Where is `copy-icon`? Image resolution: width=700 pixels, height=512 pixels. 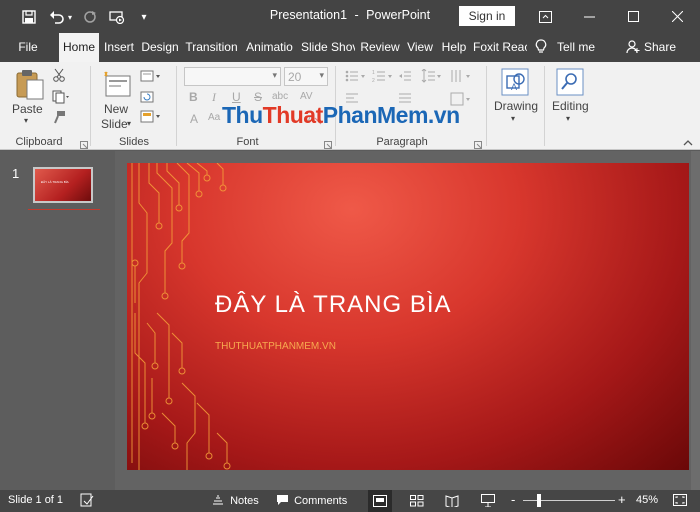
copy-icon is located at coordinates (61, 98).